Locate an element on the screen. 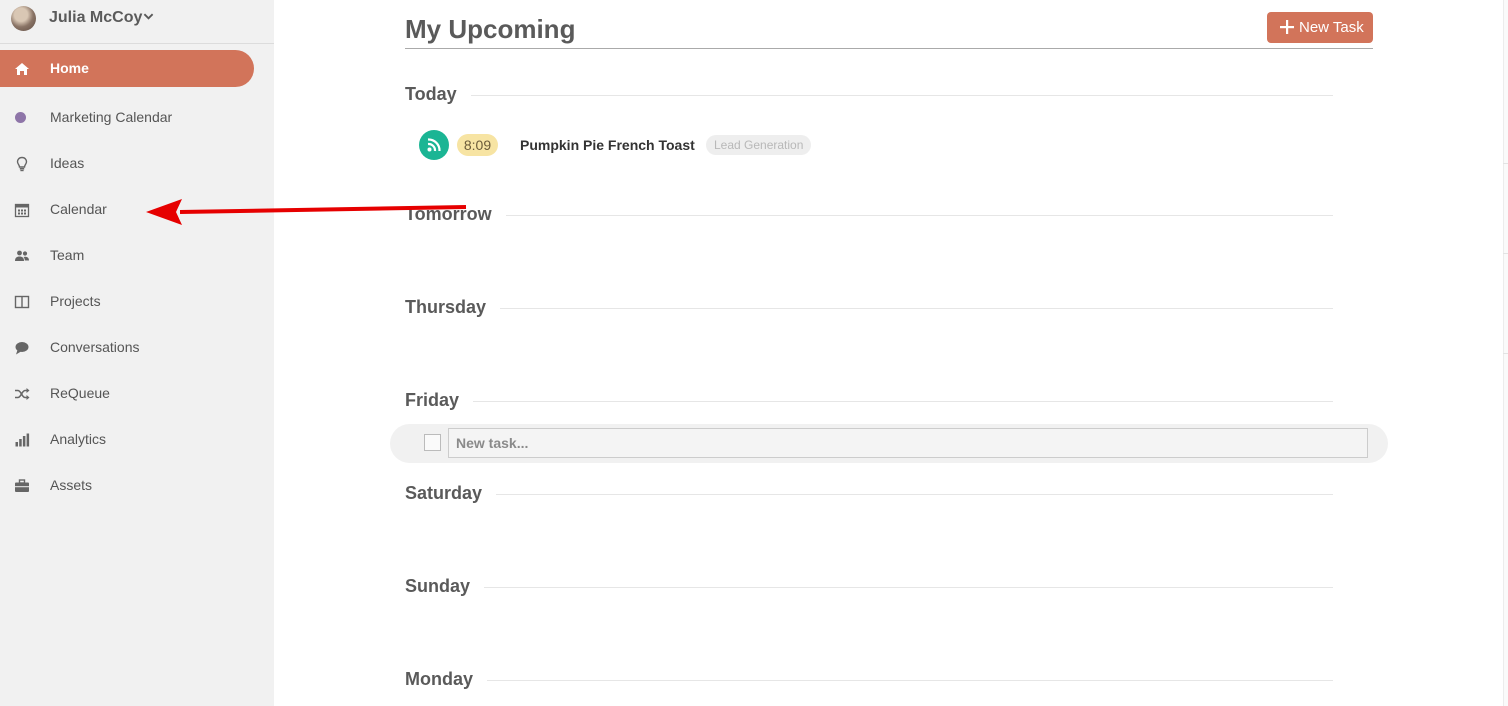  day-label: Thursday is located at coordinates (453, 307).